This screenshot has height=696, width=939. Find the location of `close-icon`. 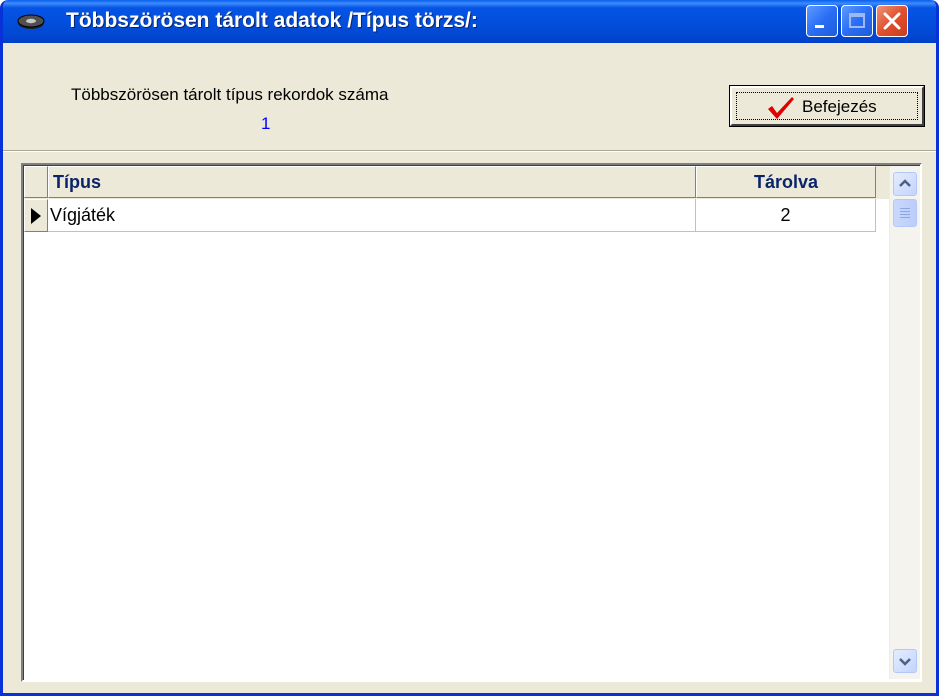

close-icon is located at coordinates (892, 21).